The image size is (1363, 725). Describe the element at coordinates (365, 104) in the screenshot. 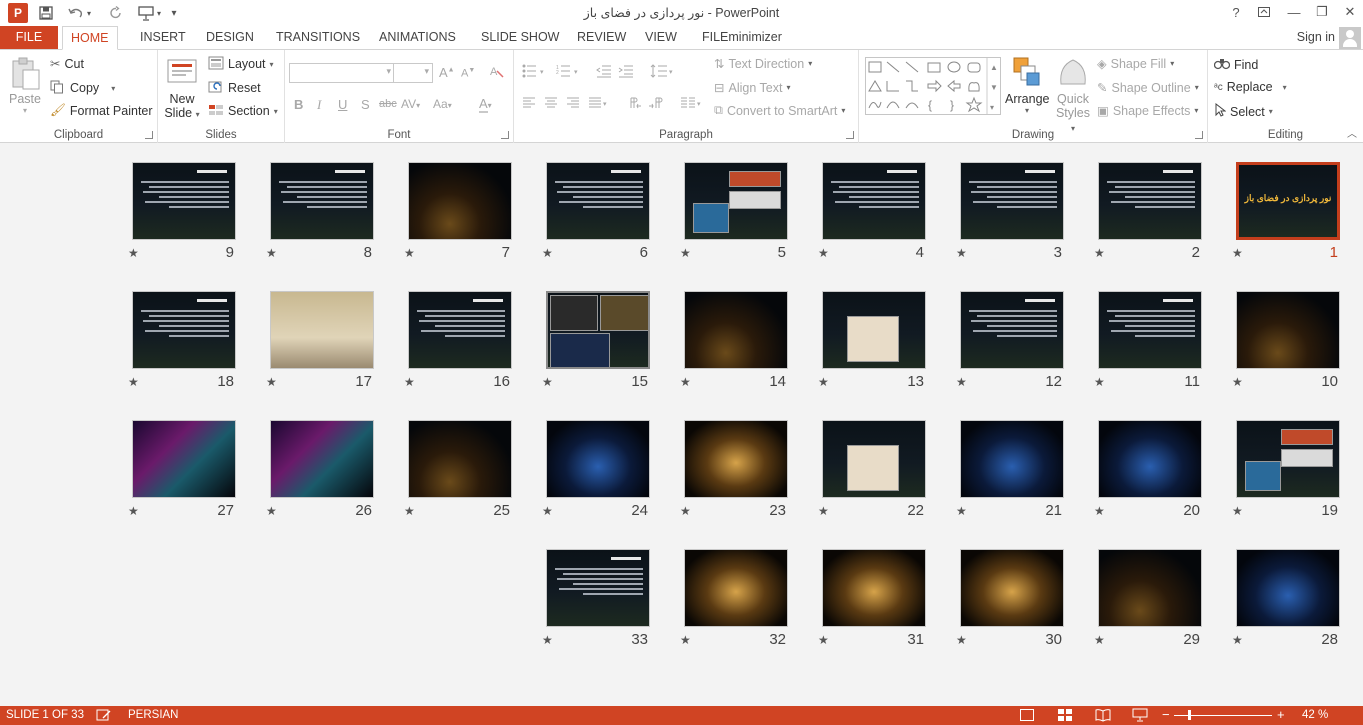

I see `text-shadow-button: S` at that location.